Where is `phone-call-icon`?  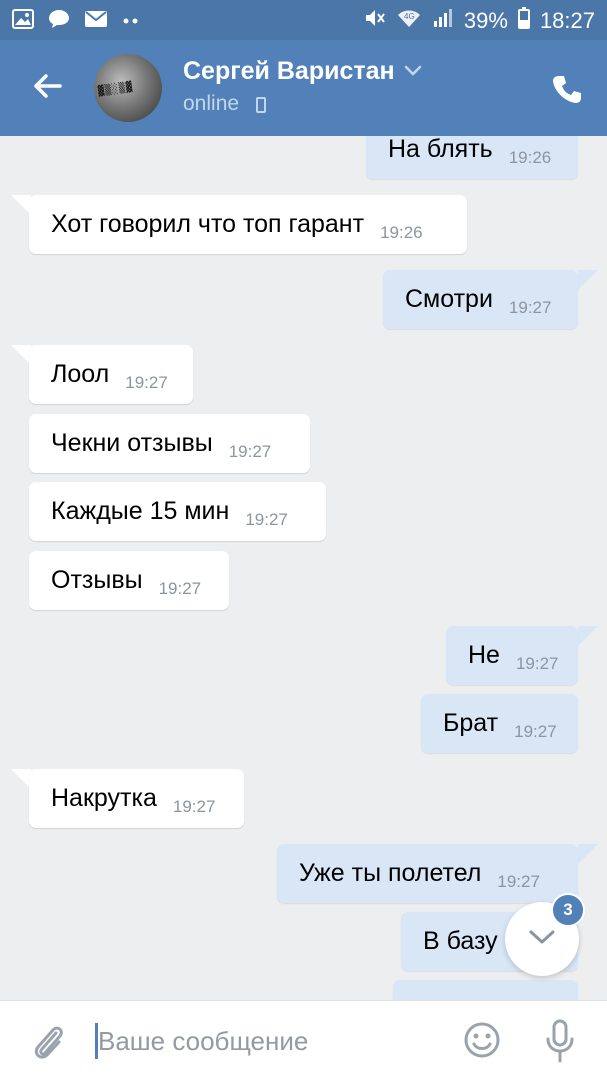
phone-call-icon is located at coordinates (567, 91).